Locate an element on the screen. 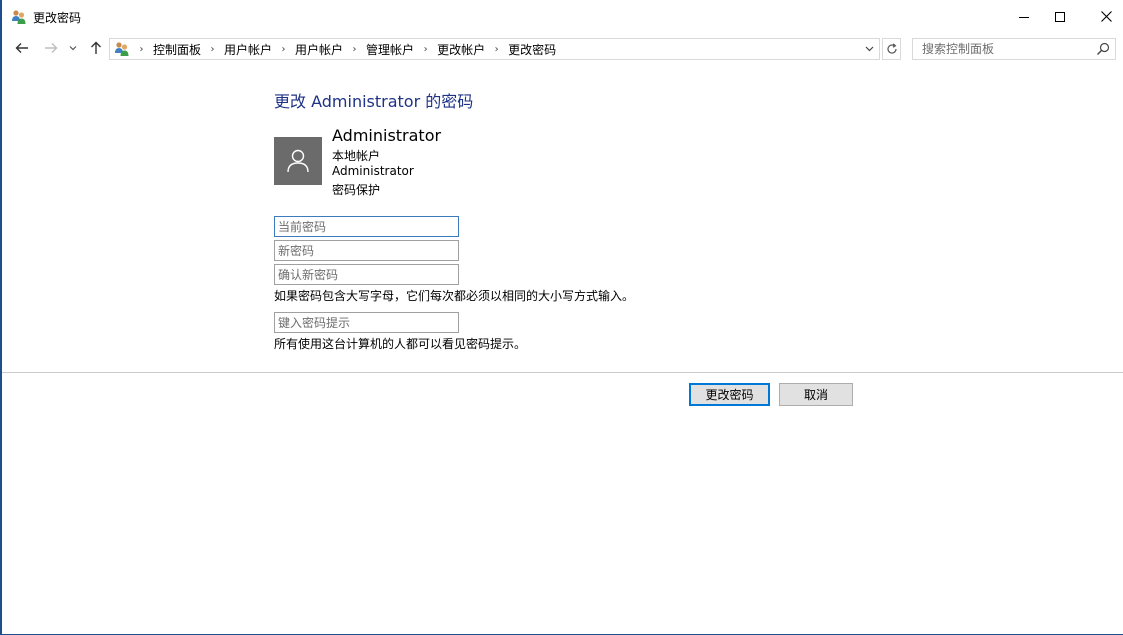 The image size is (1123, 635). hint-visibility-note: 所有使用这台计算机的人都可以看见密码提示。 is located at coordinates (400, 344).